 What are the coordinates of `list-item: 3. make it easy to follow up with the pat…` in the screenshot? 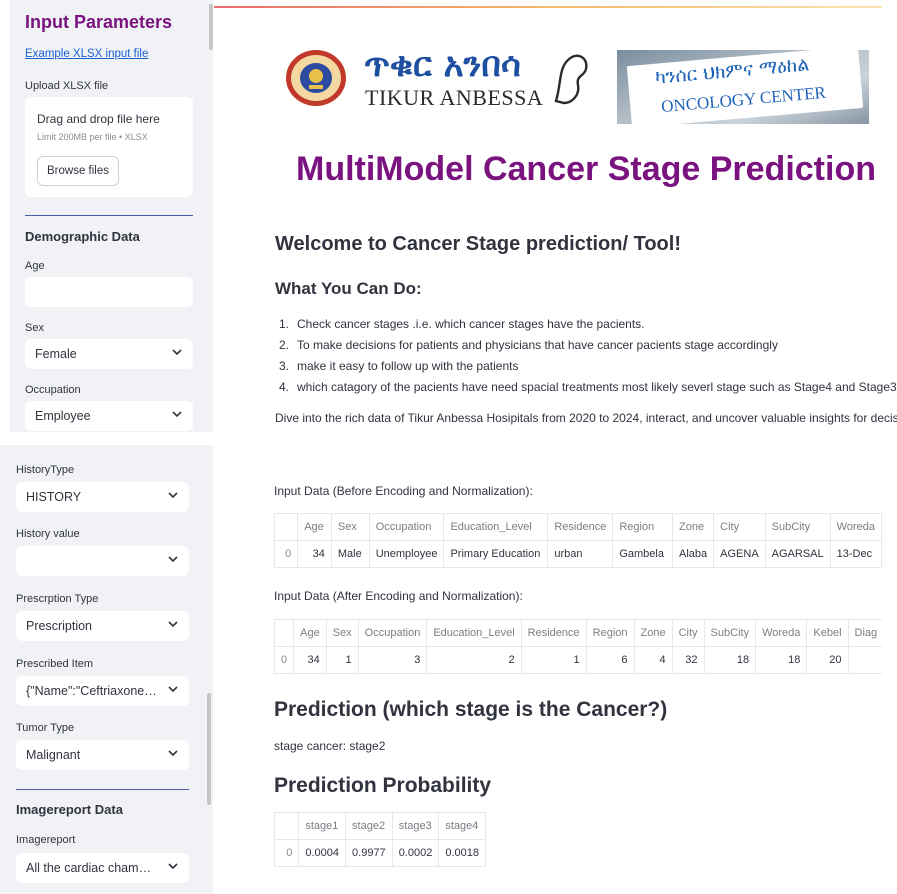 It's located at (399, 366).